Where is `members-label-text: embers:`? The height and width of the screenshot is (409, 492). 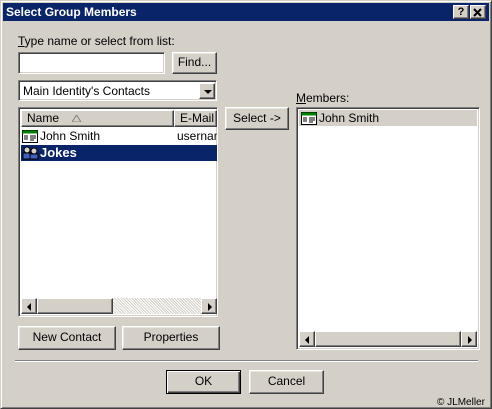
members-label-text: embers: is located at coordinates (328, 98).